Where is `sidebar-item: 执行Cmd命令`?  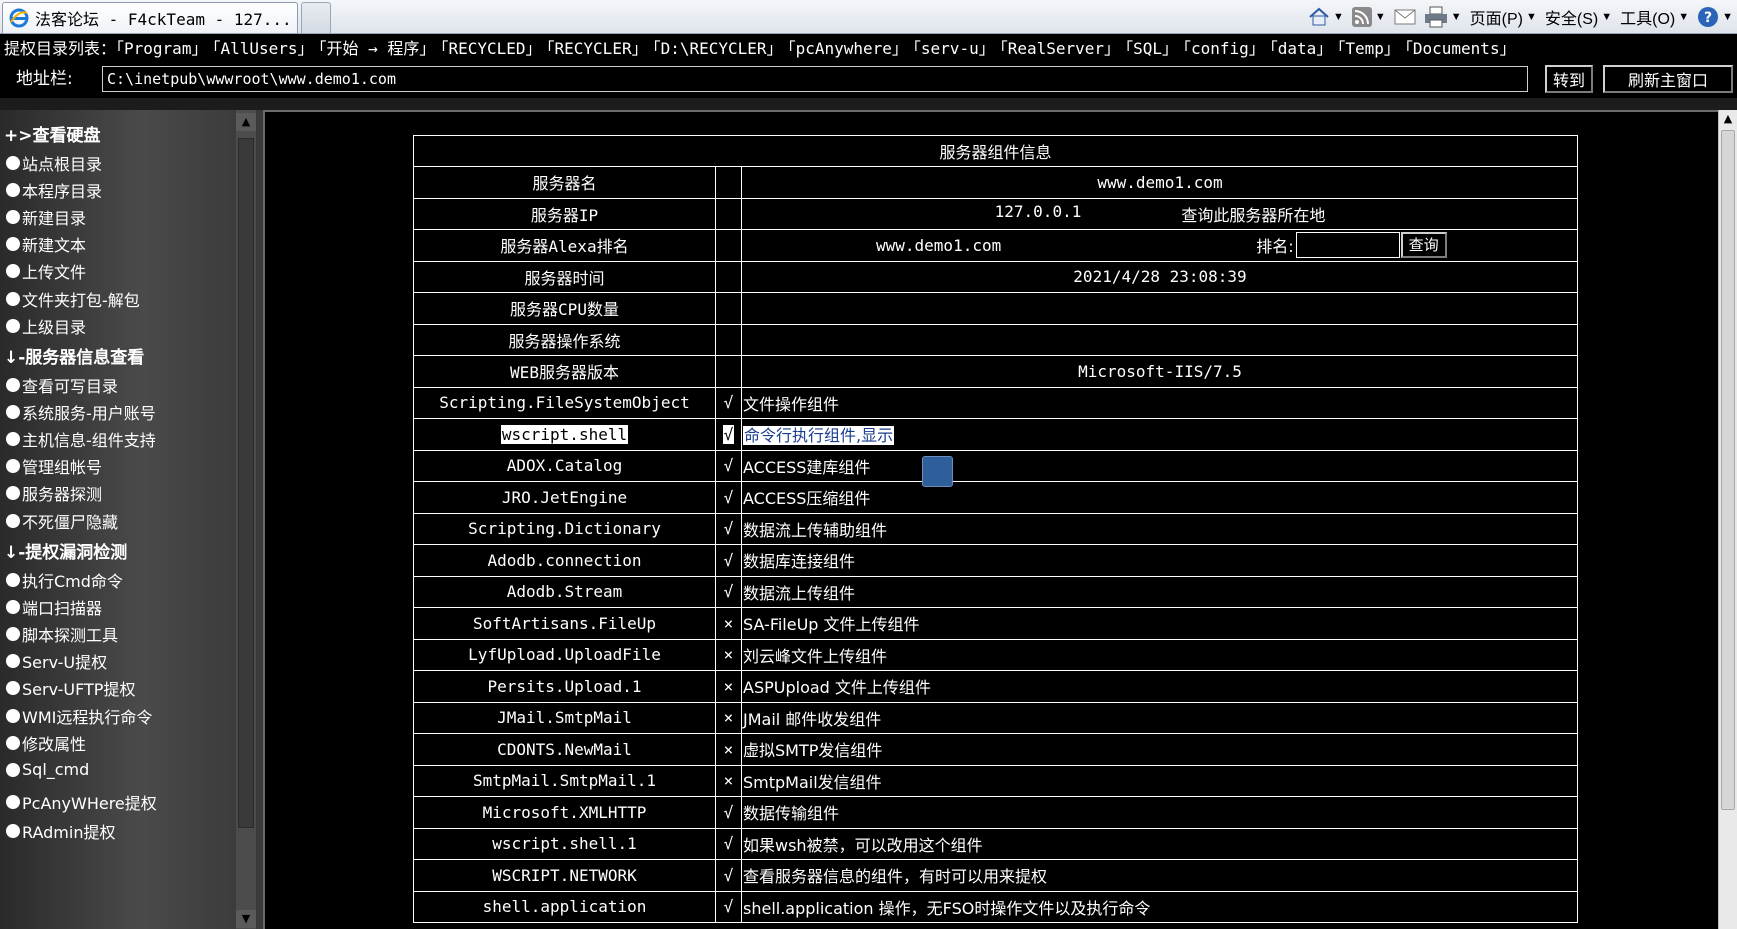 sidebar-item: 执行Cmd命令 is located at coordinates (63, 580).